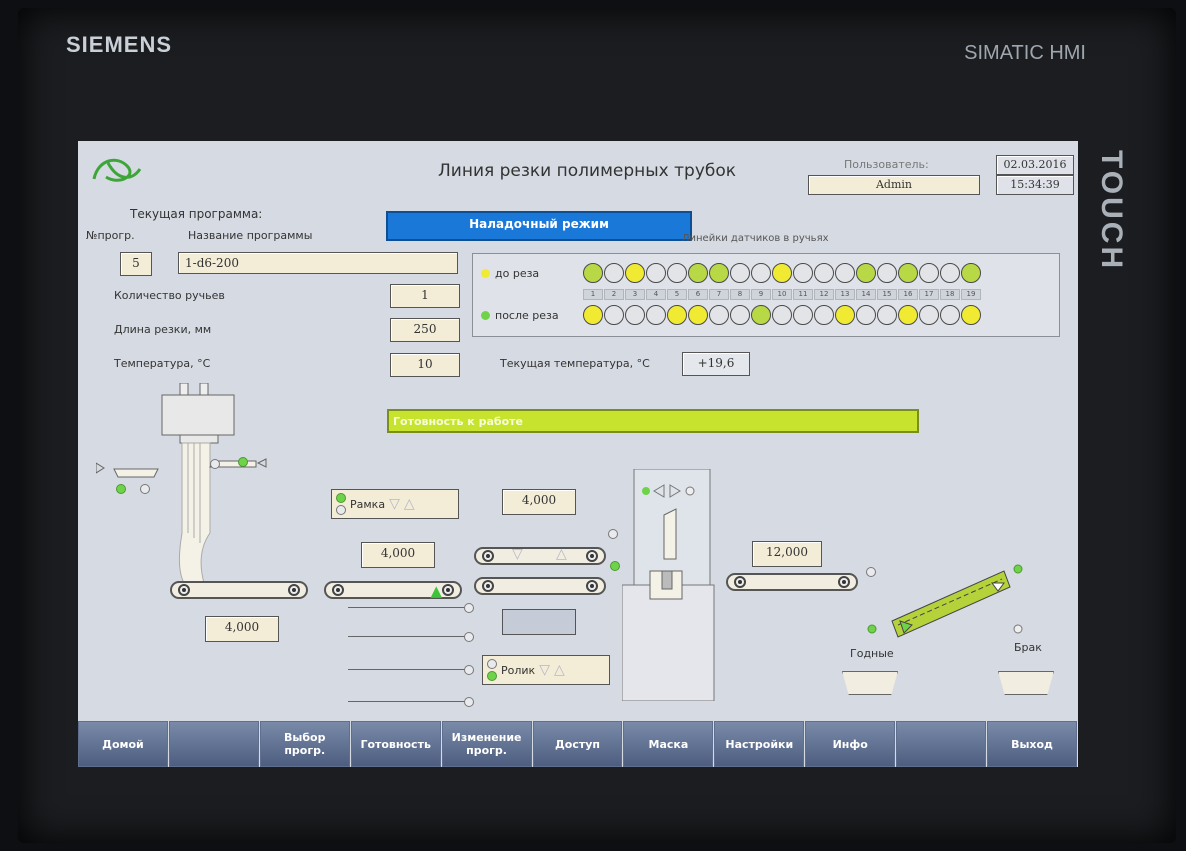  I want to click on toolbar-button-6: Маска, so click(668, 744).